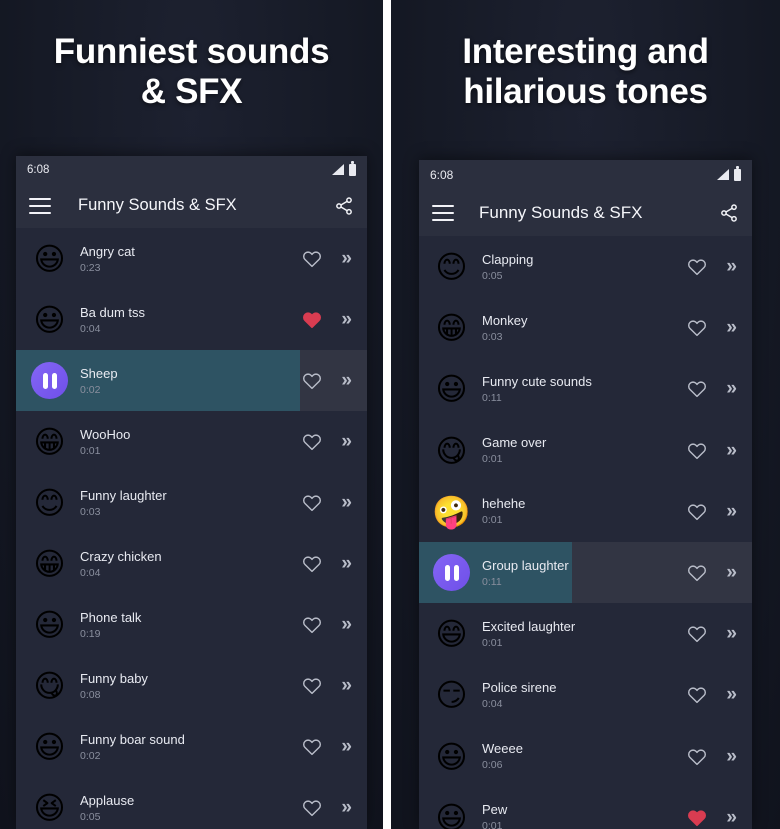 The height and width of the screenshot is (829, 780). Describe the element at coordinates (585, 756) in the screenshot. I see `sound-row: 😃 Weeee 0:06 »` at that location.